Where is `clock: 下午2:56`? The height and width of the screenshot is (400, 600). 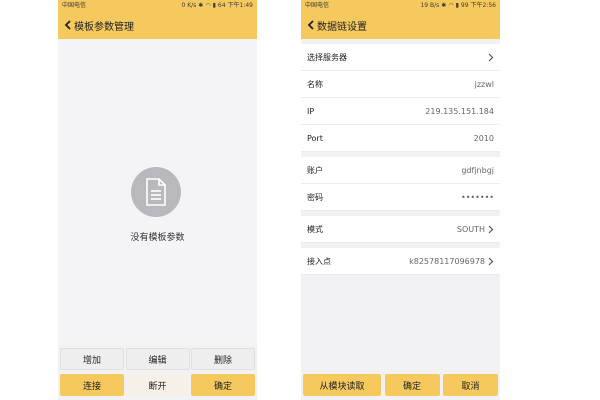
clock: 下午2:56 is located at coordinates (483, 5).